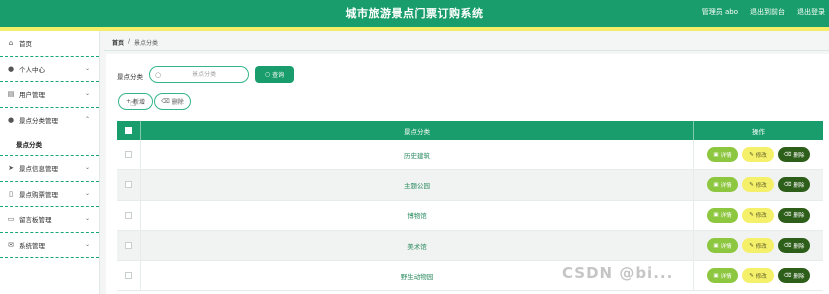 The width and height of the screenshot is (829, 294). Describe the element at coordinates (719, 12) in the screenshot. I see `admin-label: 管理员 abo` at that location.